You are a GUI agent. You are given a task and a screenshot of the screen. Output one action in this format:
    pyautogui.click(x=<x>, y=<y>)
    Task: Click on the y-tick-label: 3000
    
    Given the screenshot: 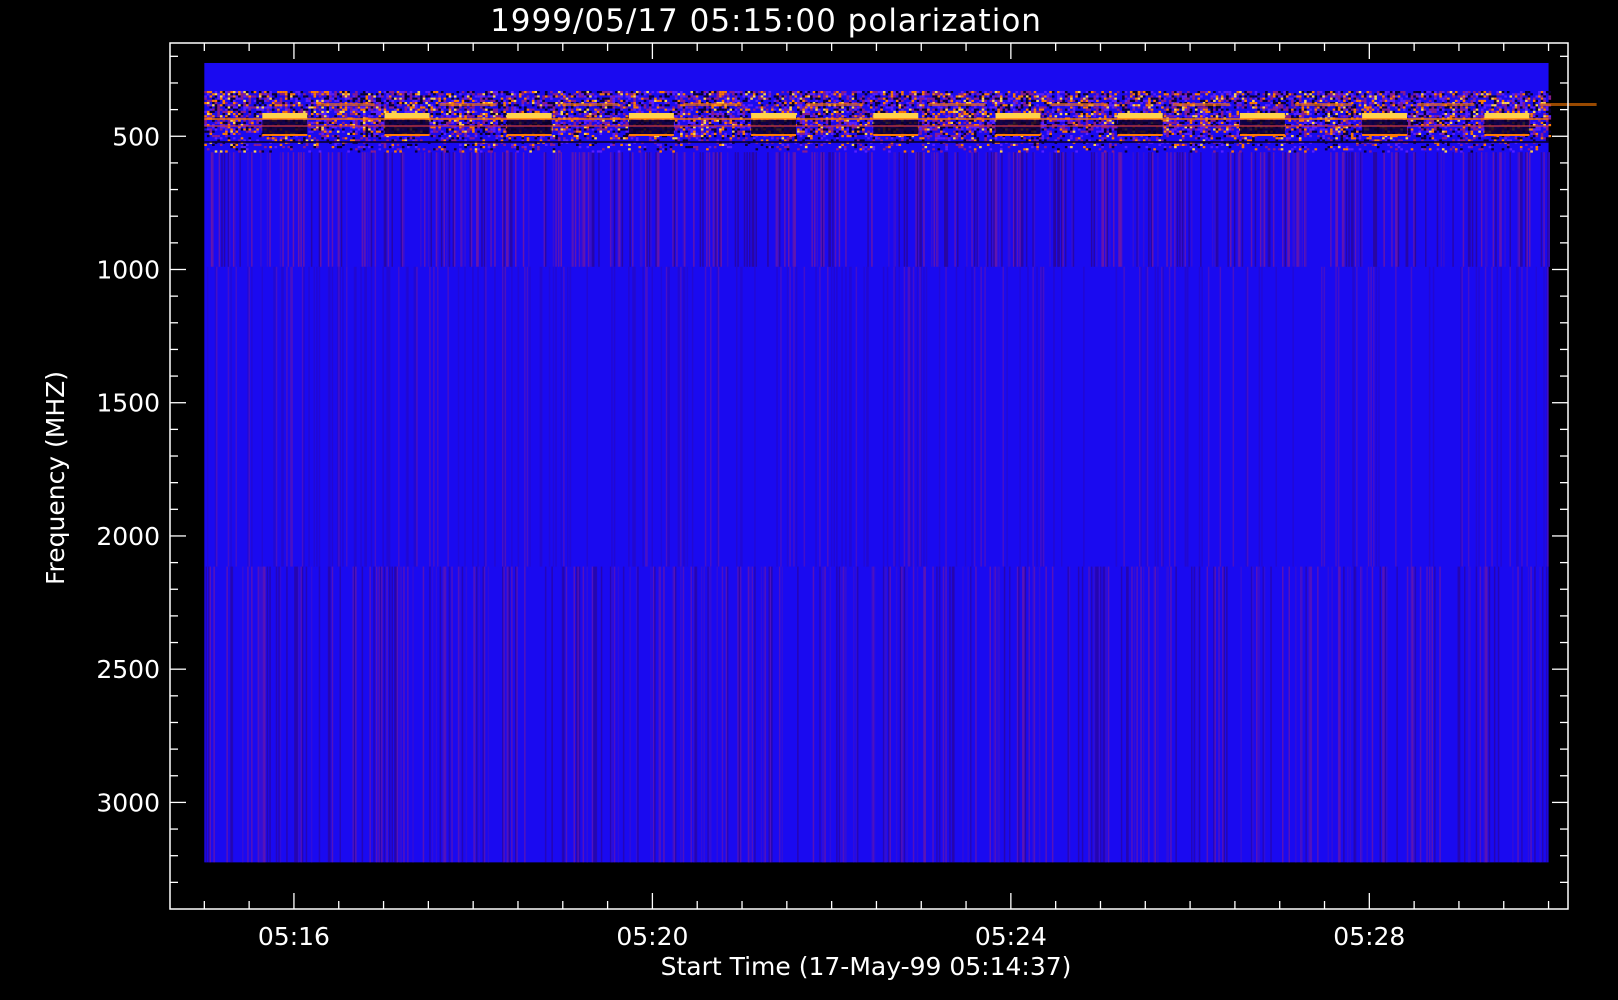 What is the action you would take?
    pyautogui.click(x=128, y=802)
    